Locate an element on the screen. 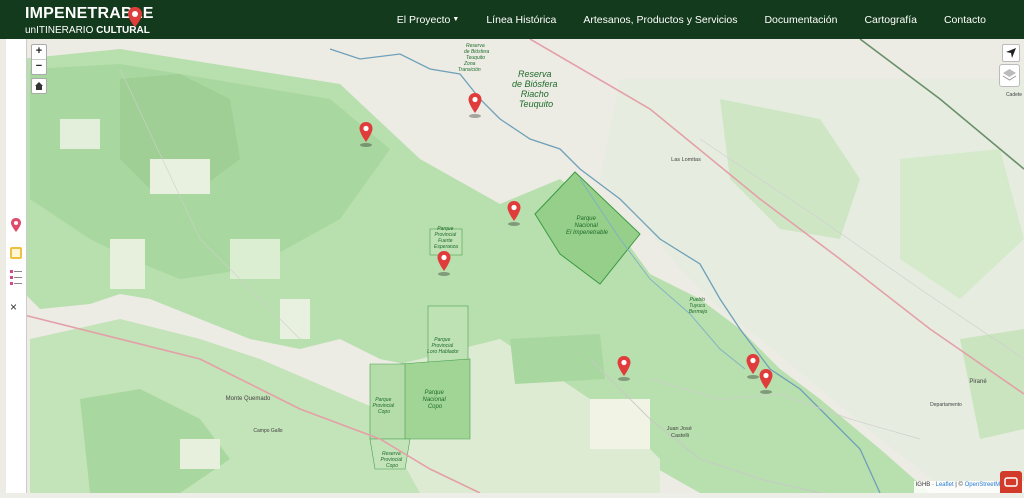 Image resolution: width=1024 pixels, height=498 pixels. caret-down-icon: ▼ is located at coordinates (456, 20).